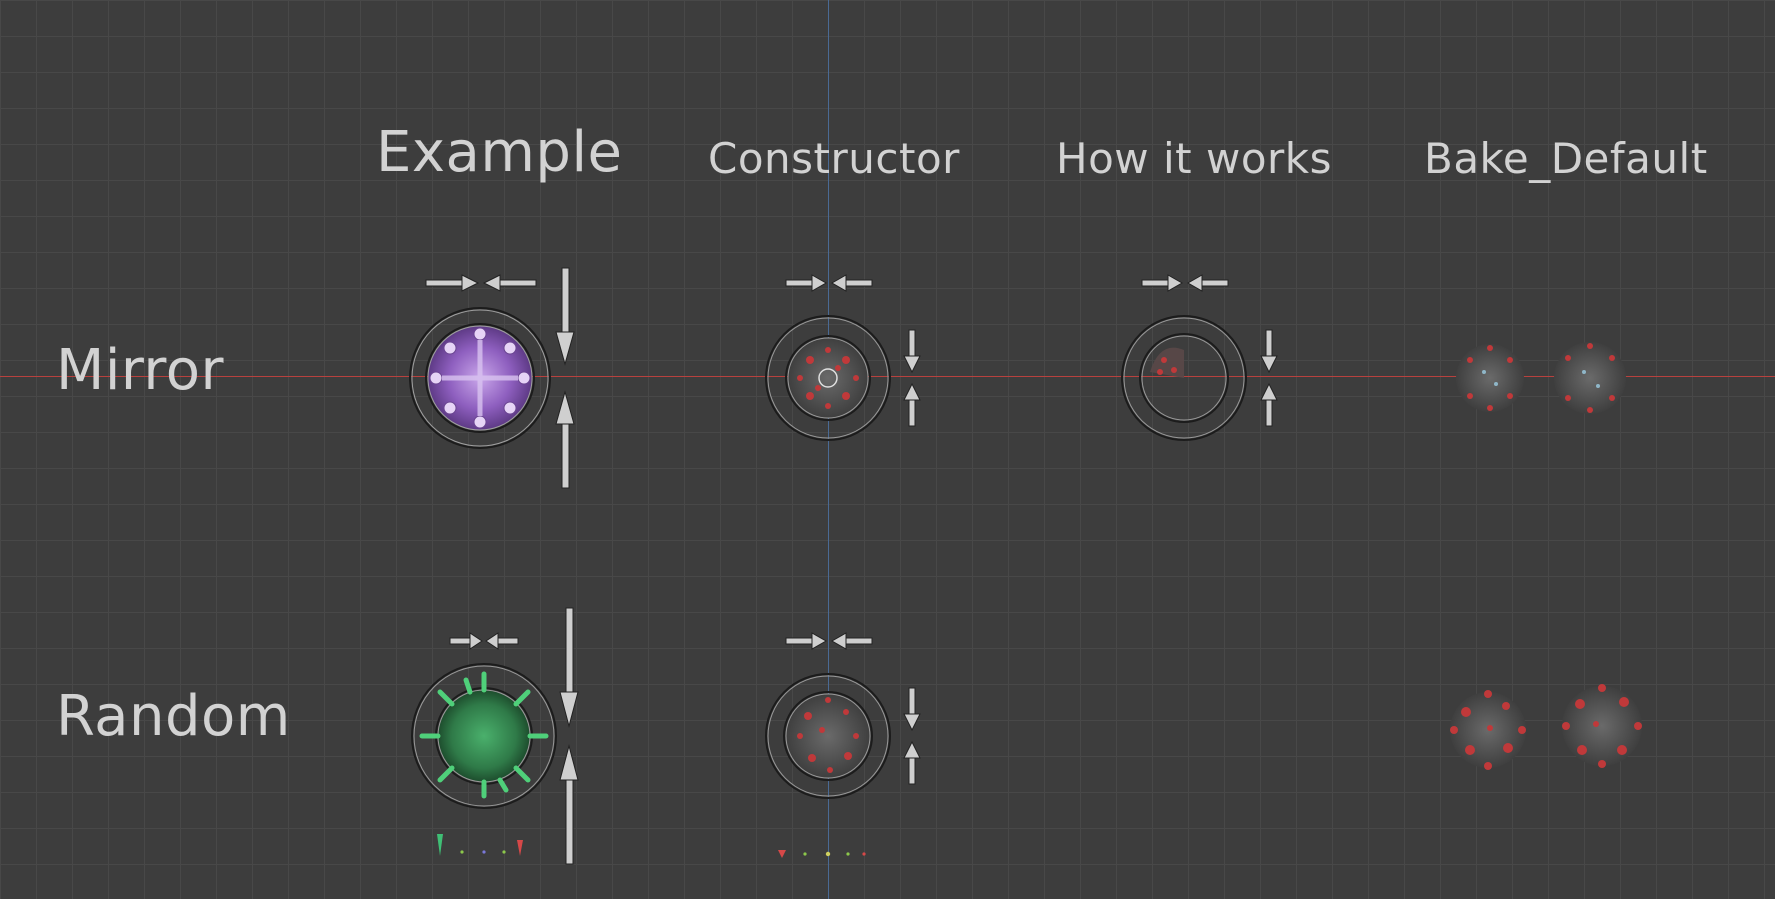 This screenshot has height=899, width=1775. I want to click on mirror-constructor-width-gizmo, so click(829, 283).